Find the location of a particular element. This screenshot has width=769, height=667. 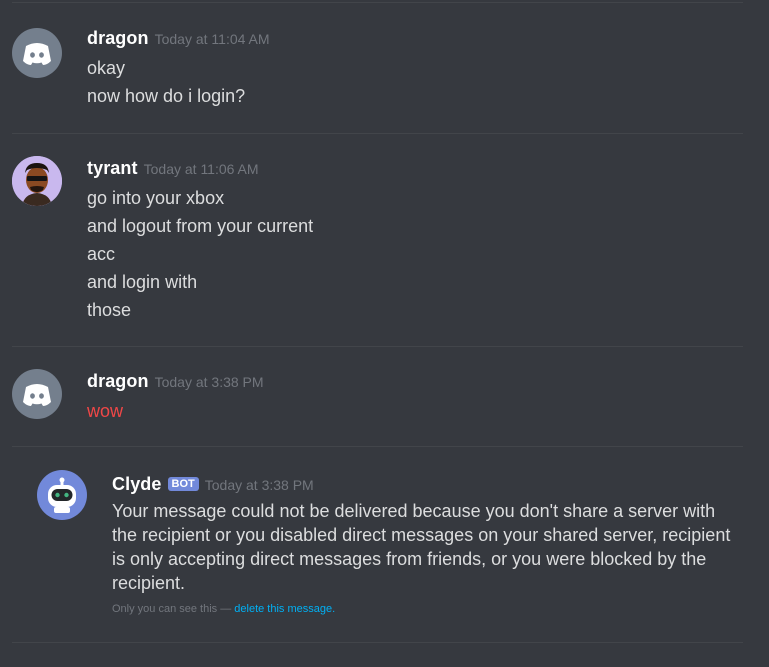

message-line: those is located at coordinates (109, 310).